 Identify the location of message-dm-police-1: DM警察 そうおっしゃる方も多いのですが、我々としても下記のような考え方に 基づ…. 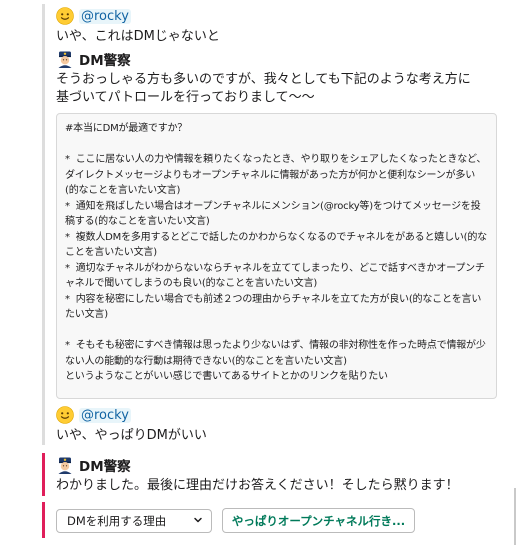
(279, 78).